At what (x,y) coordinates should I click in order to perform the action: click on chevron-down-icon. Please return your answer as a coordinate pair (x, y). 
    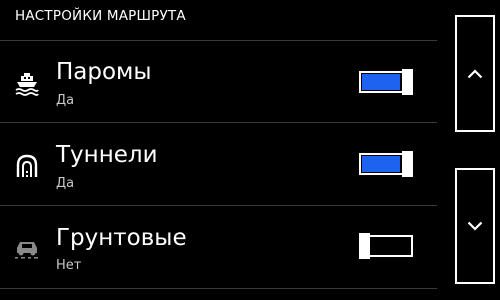
    Looking at the image, I should click on (475, 226).